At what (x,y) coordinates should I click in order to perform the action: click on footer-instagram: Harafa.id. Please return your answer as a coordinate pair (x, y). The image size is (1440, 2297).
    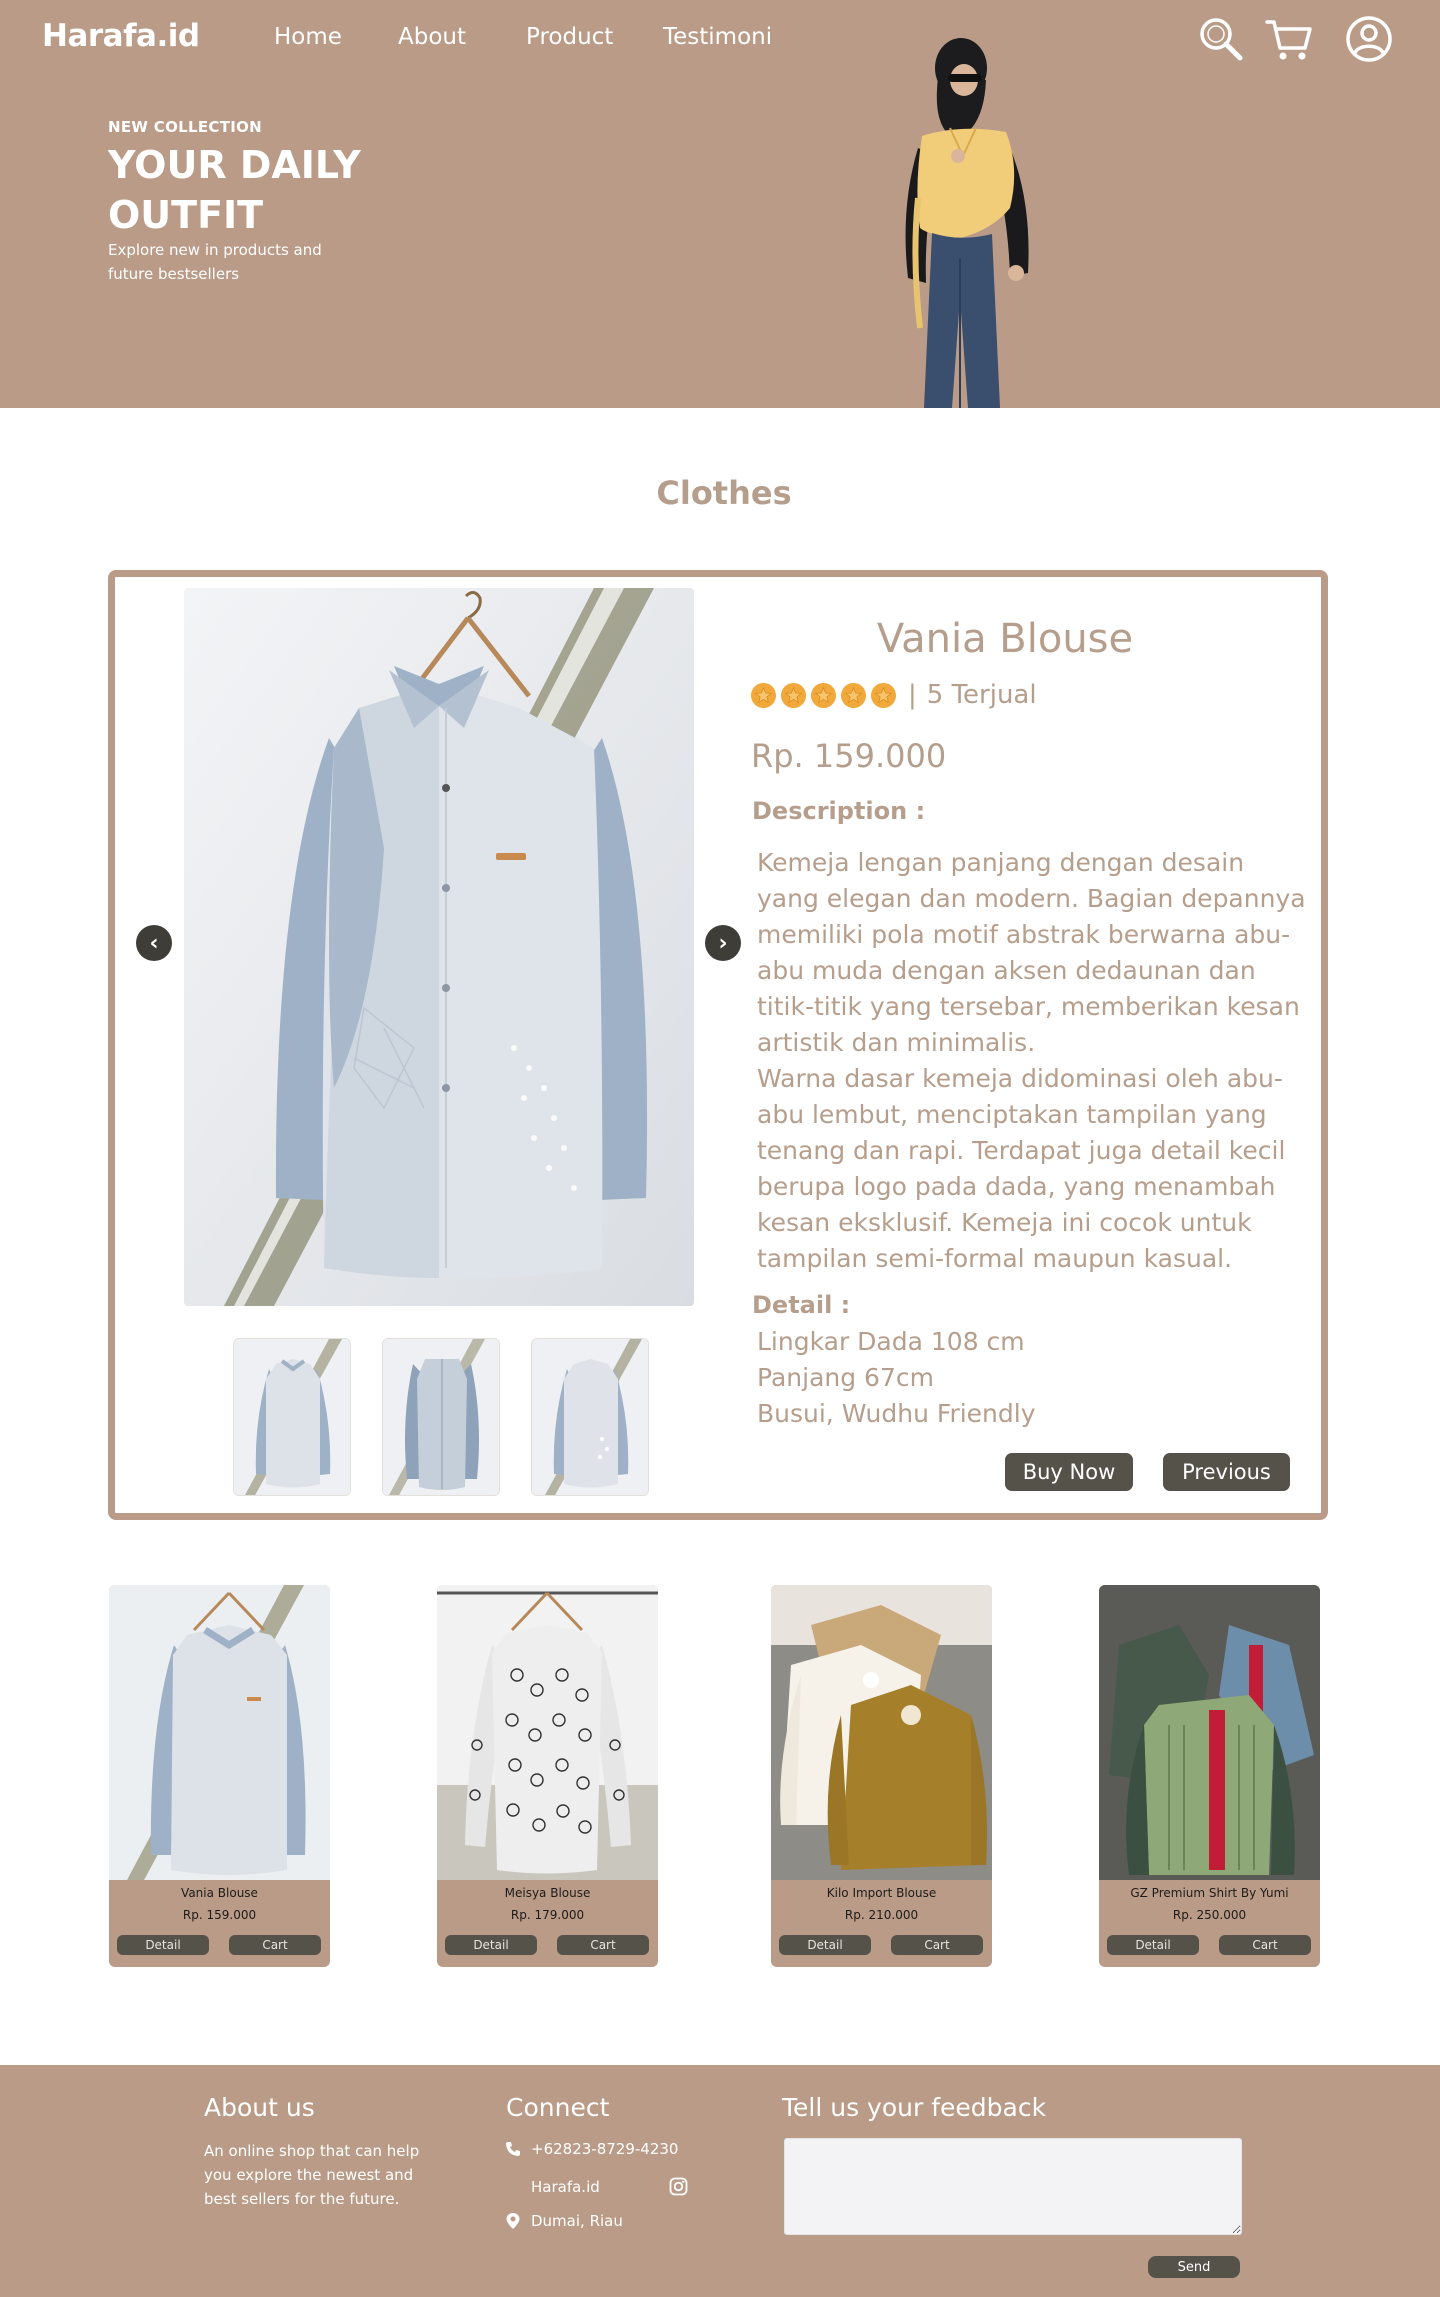
    Looking at the image, I should click on (565, 2187).